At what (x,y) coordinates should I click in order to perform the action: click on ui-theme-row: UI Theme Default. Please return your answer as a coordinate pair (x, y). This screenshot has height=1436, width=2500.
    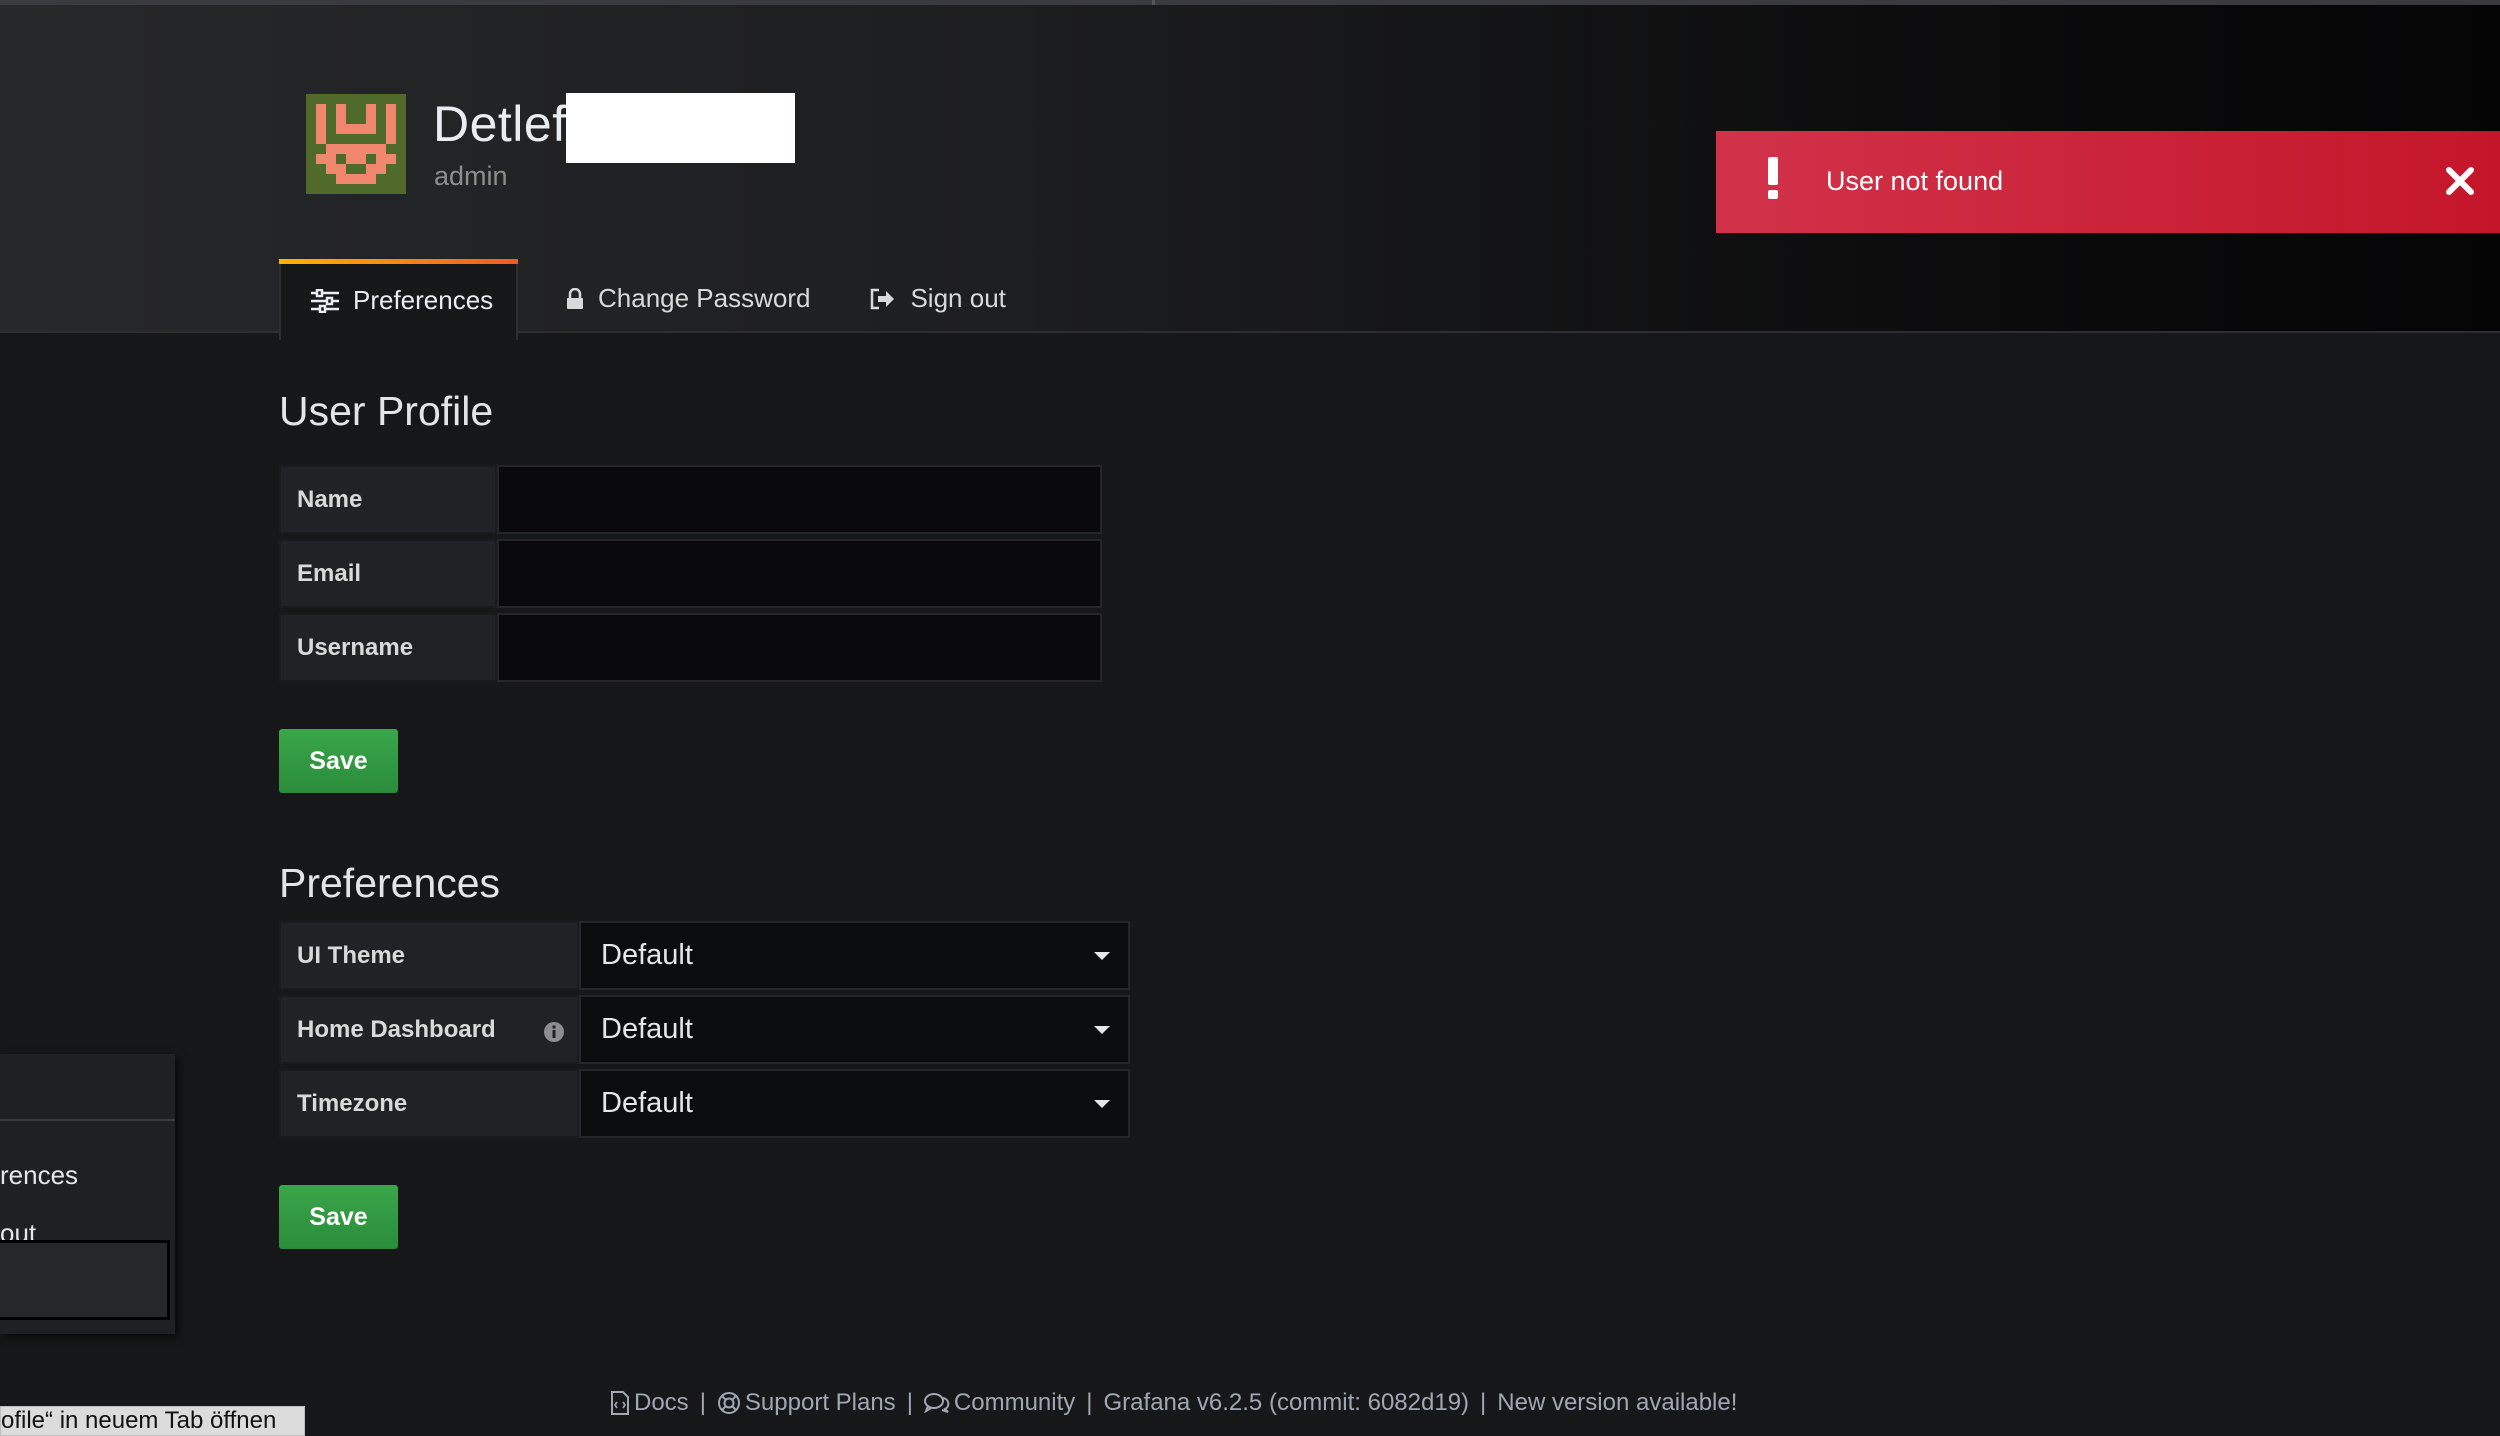
    Looking at the image, I should click on (704, 955).